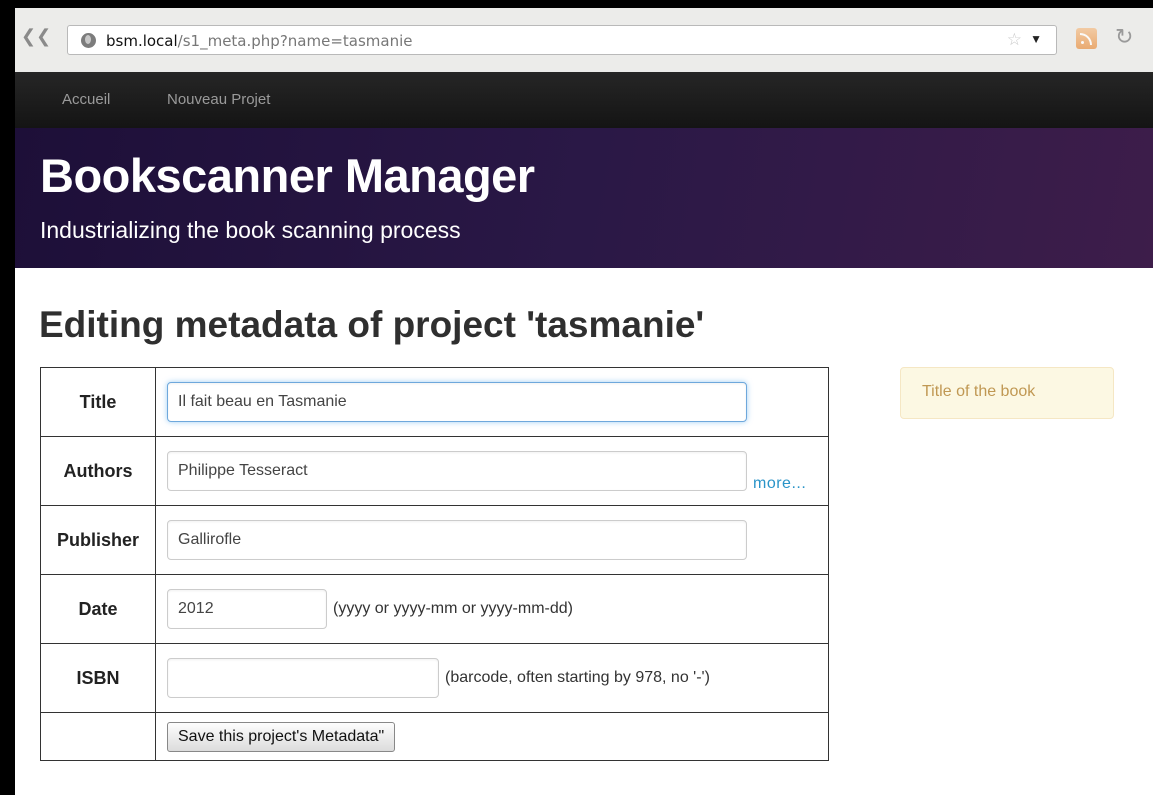  What do you see at coordinates (1086, 38) in the screenshot?
I see `rss-icon` at bounding box center [1086, 38].